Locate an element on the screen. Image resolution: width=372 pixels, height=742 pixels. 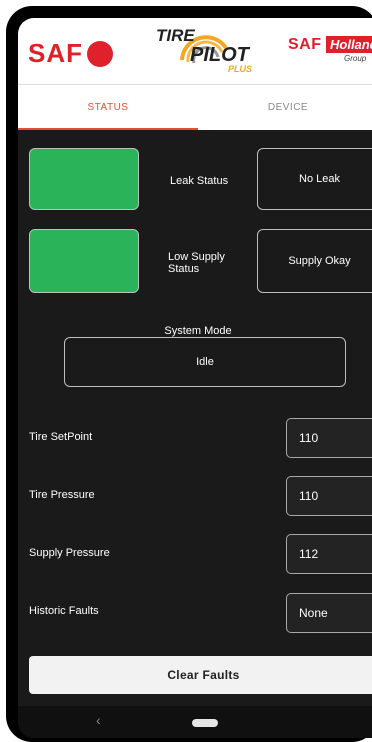
saf-holland-logo-holland: Holland is located at coordinates (349, 44).